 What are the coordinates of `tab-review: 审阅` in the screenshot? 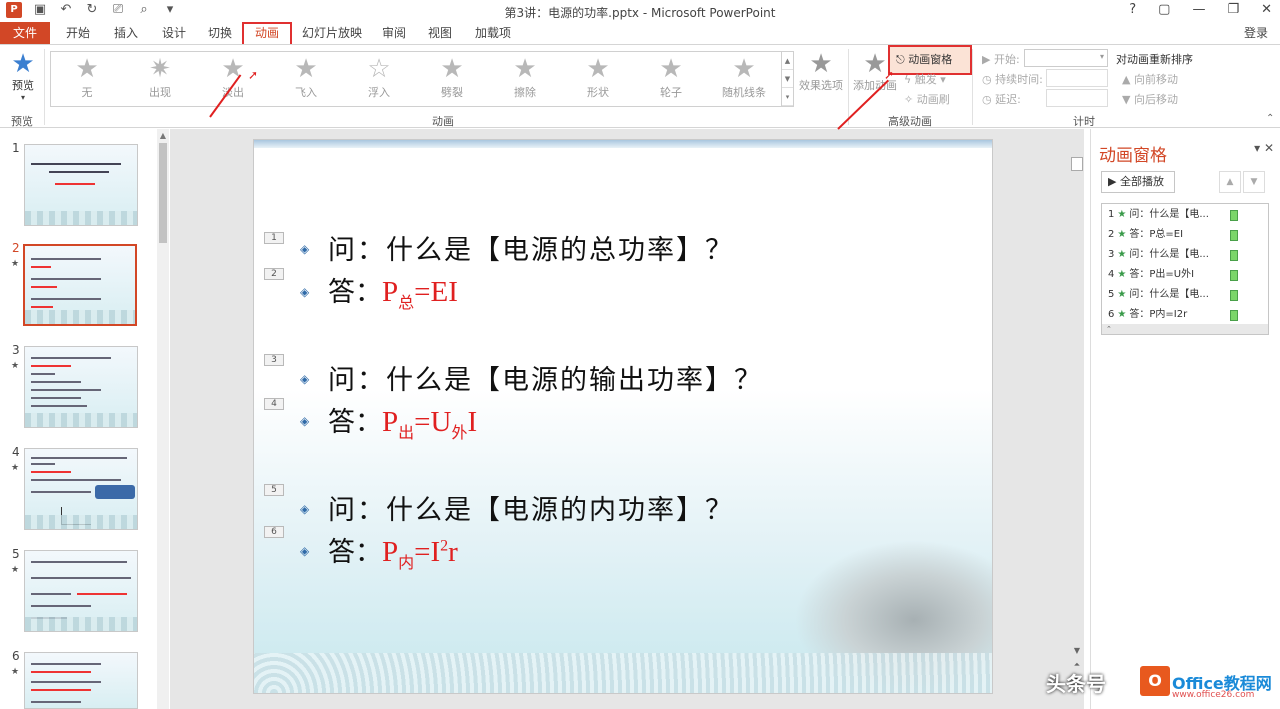 It's located at (394, 33).